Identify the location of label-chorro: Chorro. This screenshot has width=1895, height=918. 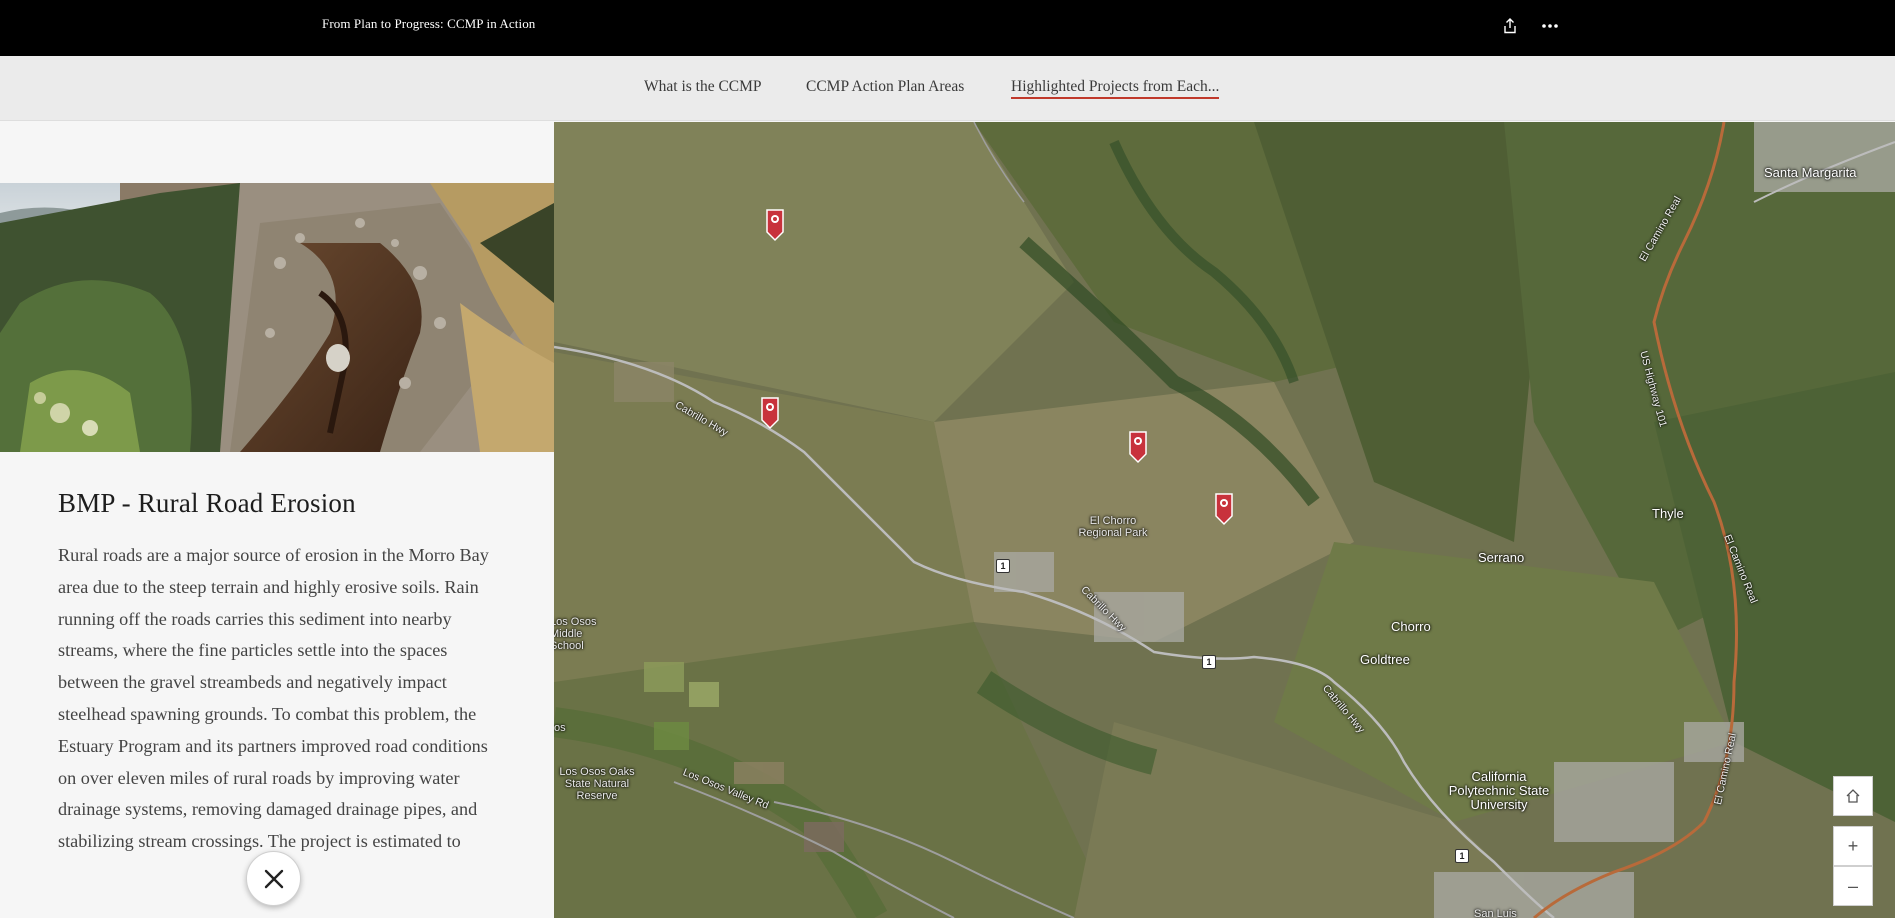
(1411, 626).